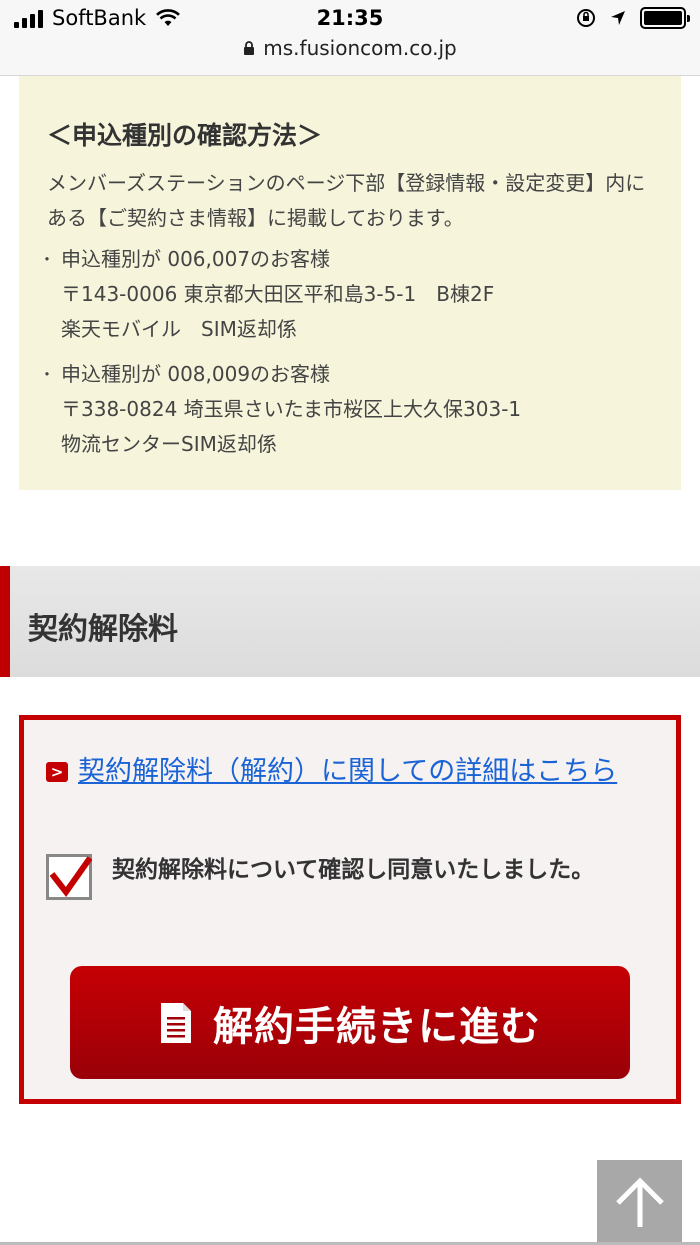 The height and width of the screenshot is (1245, 700). What do you see at coordinates (618, 18) in the screenshot?
I see `location-icon` at bounding box center [618, 18].